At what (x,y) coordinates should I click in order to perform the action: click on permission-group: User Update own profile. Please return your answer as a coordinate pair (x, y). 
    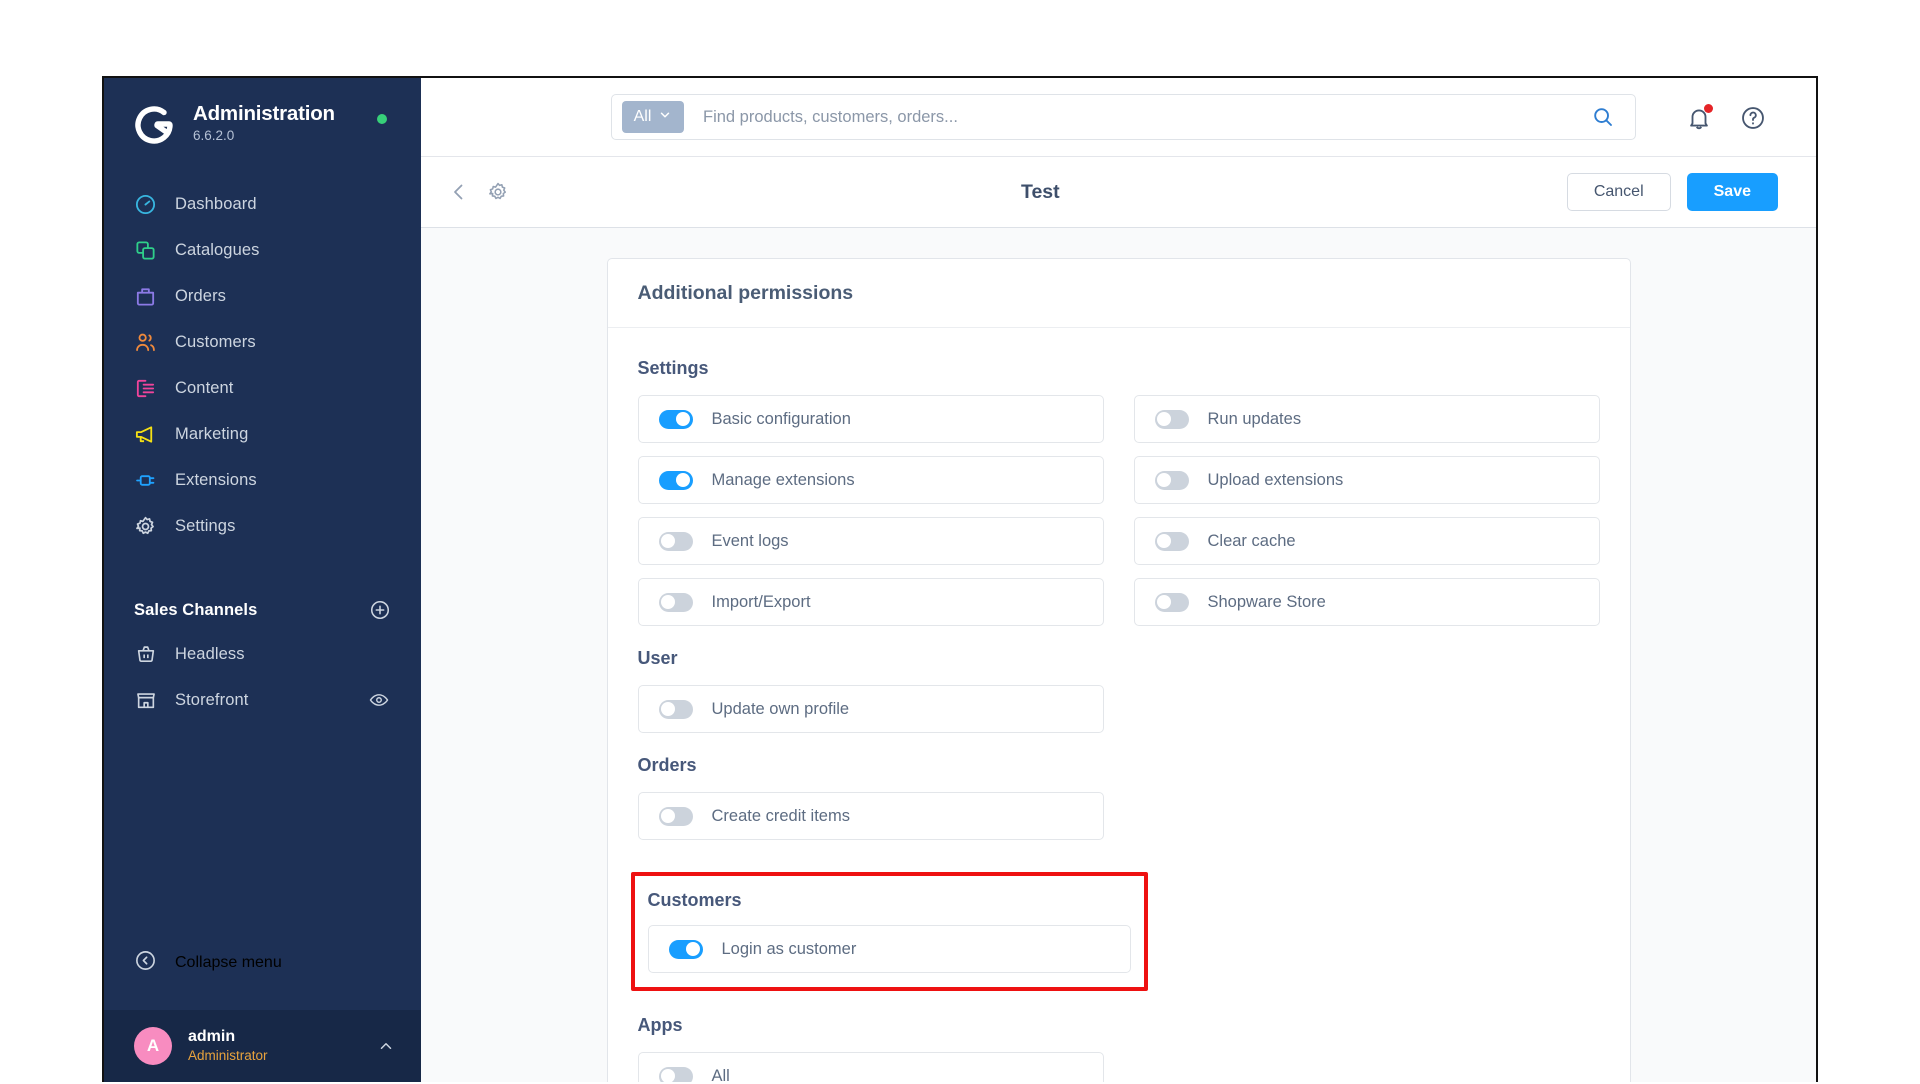
    Looking at the image, I should click on (1118, 690).